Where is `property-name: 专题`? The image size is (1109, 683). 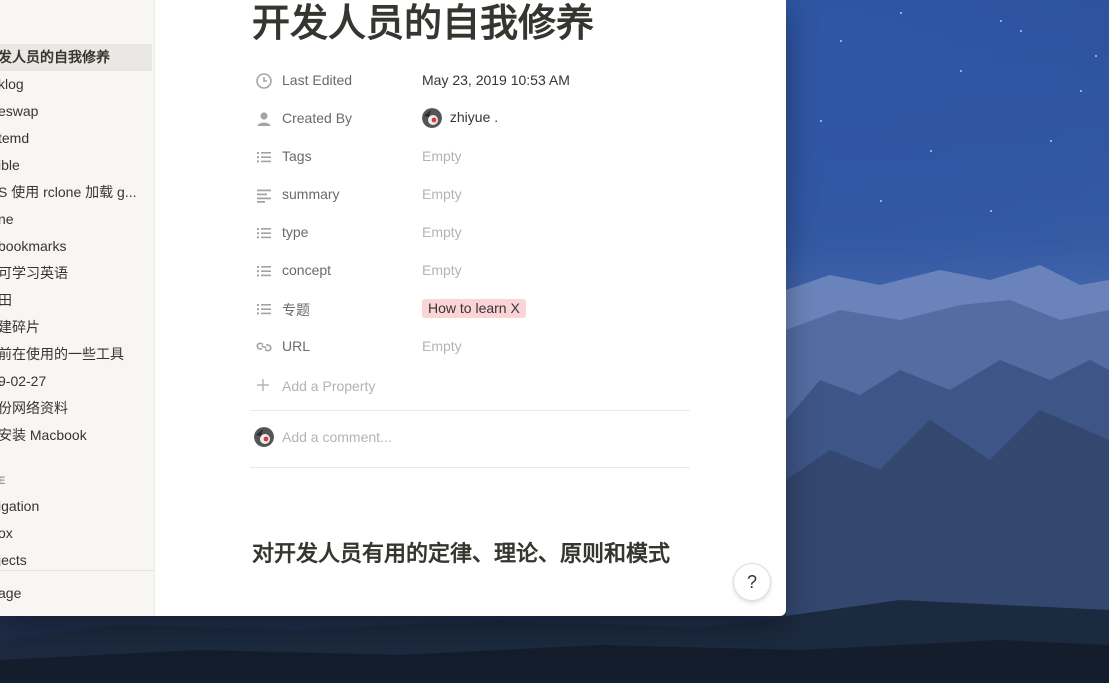
property-name: 专题 is located at coordinates (296, 310).